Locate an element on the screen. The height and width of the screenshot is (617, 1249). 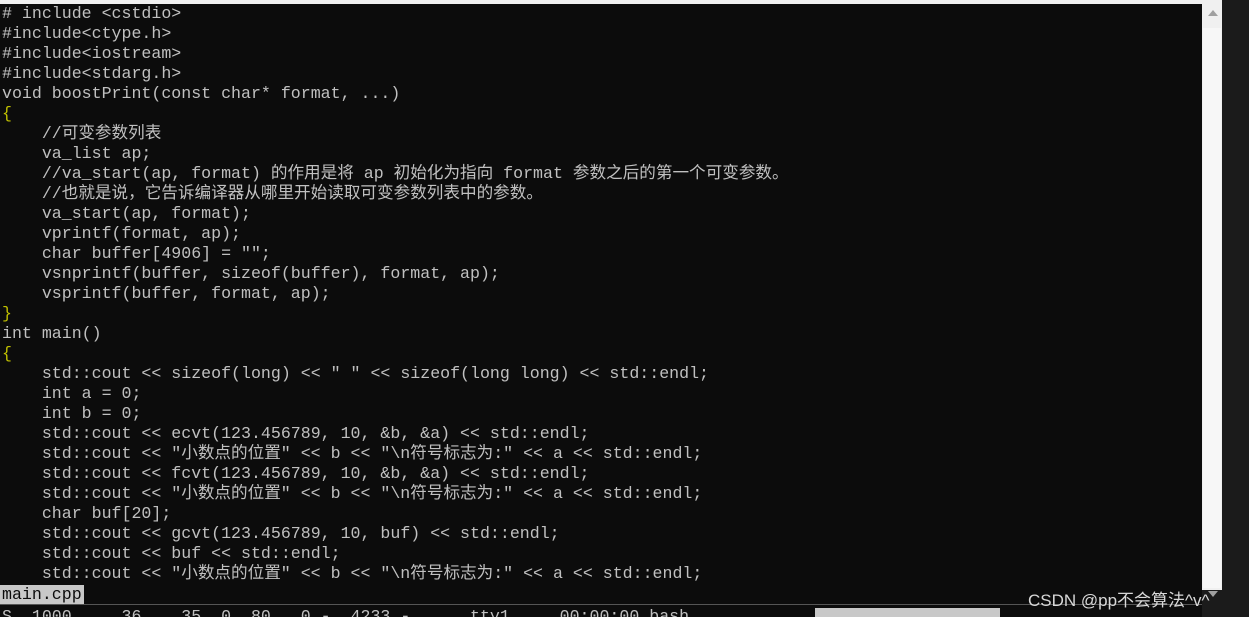
divider is located at coordinates (601, 604).